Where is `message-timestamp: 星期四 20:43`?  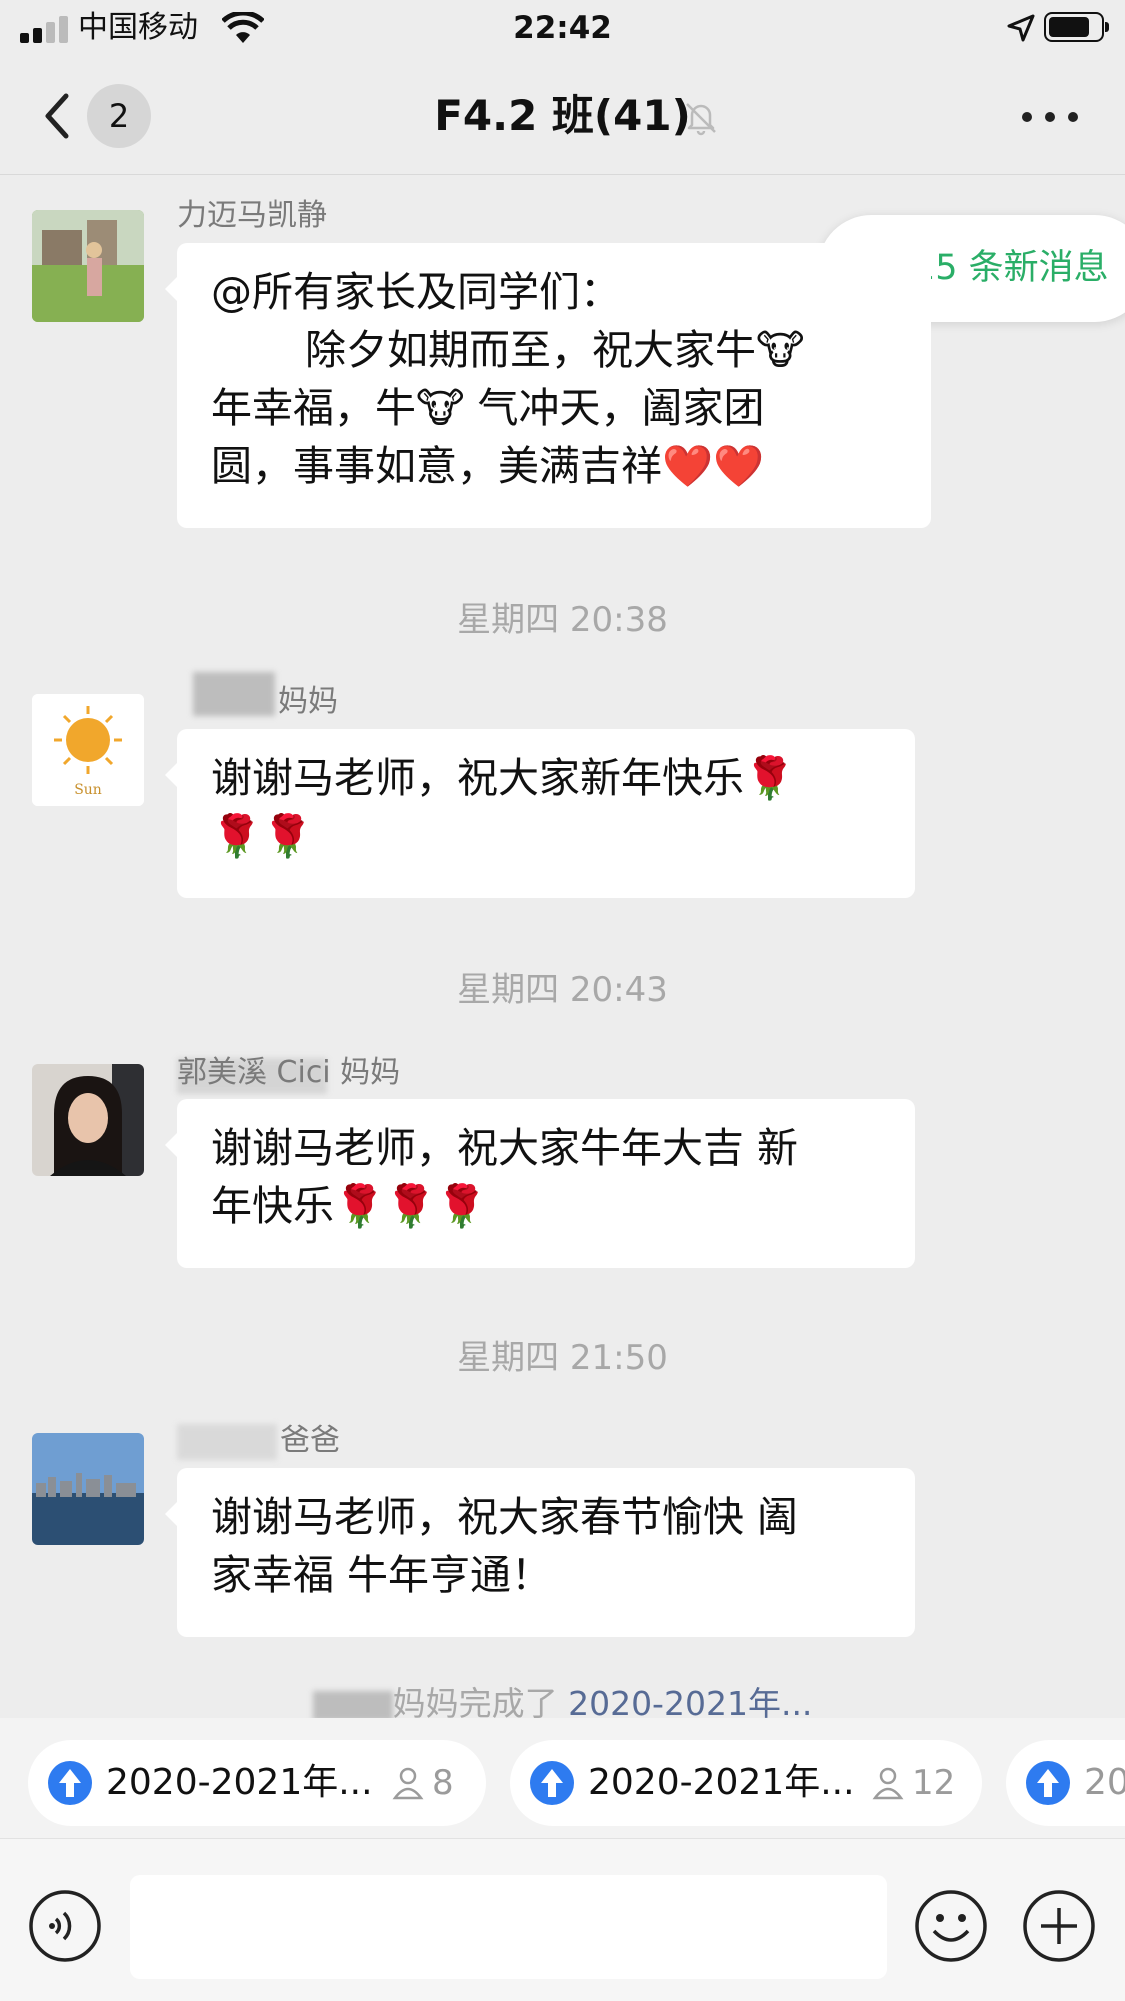 message-timestamp: 星期四 20:43 is located at coordinates (562, 990).